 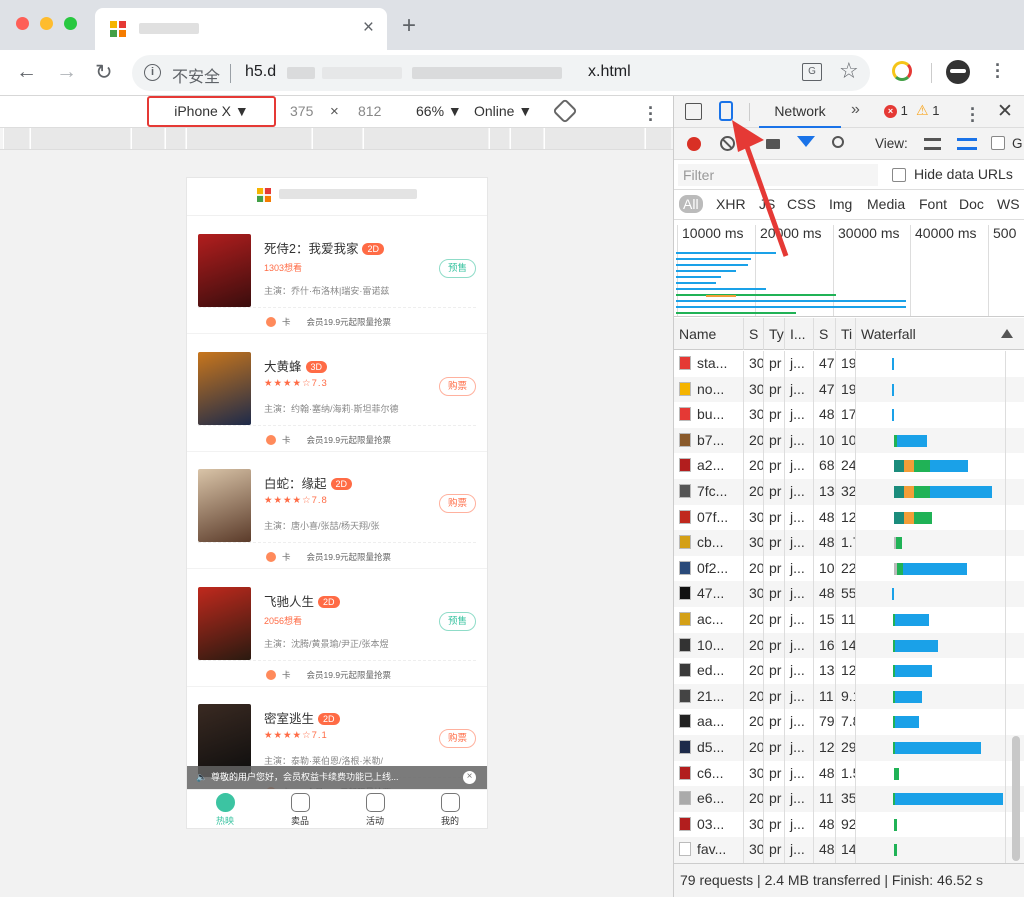 I want to click on devtools-close-button: ✕, so click(x=1005, y=111).